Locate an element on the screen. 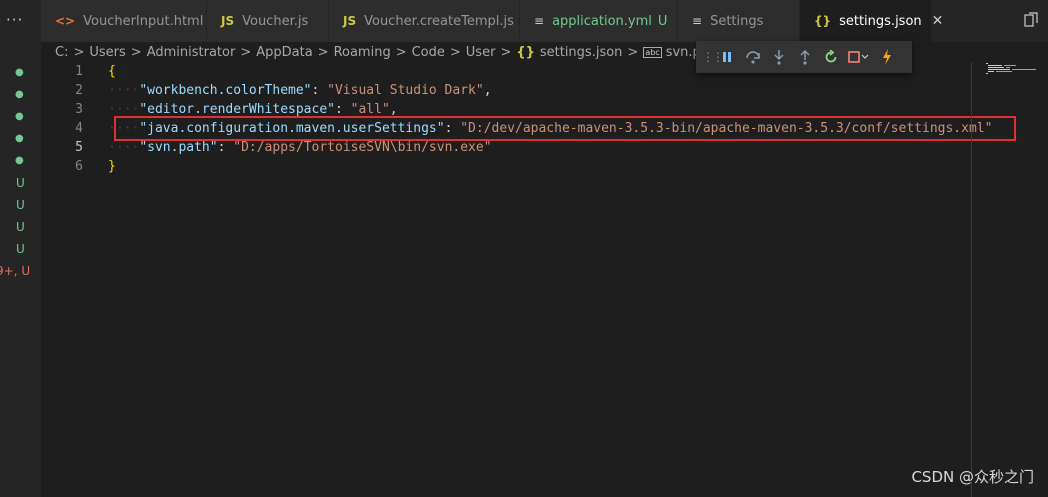 The image size is (1048, 497). vertical-scrollbar is located at coordinates (971, 279).